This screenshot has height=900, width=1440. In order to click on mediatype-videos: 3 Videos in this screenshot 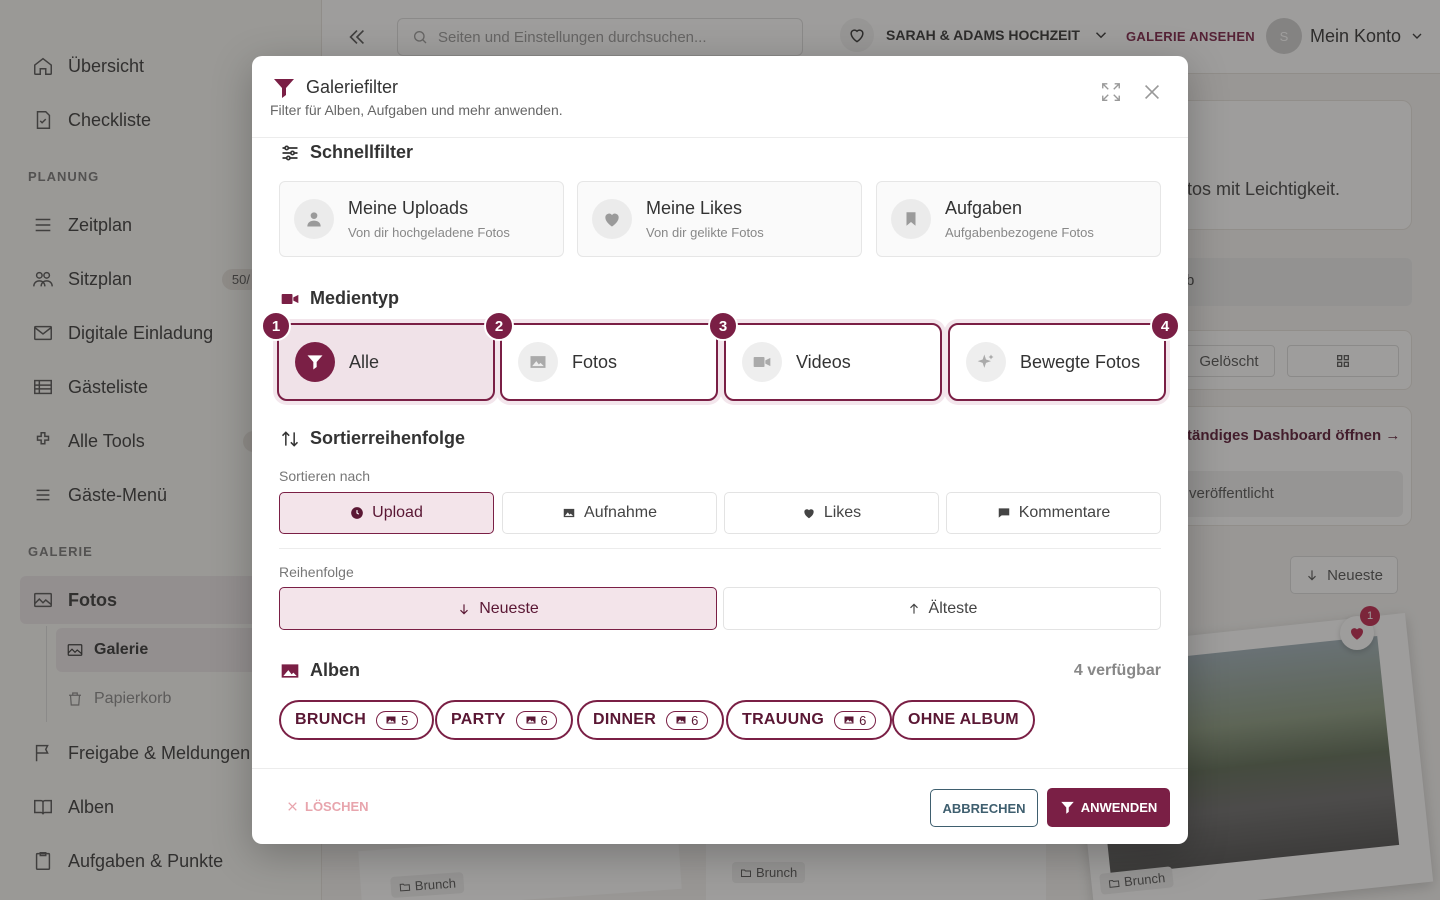, I will do `click(825, 356)`.